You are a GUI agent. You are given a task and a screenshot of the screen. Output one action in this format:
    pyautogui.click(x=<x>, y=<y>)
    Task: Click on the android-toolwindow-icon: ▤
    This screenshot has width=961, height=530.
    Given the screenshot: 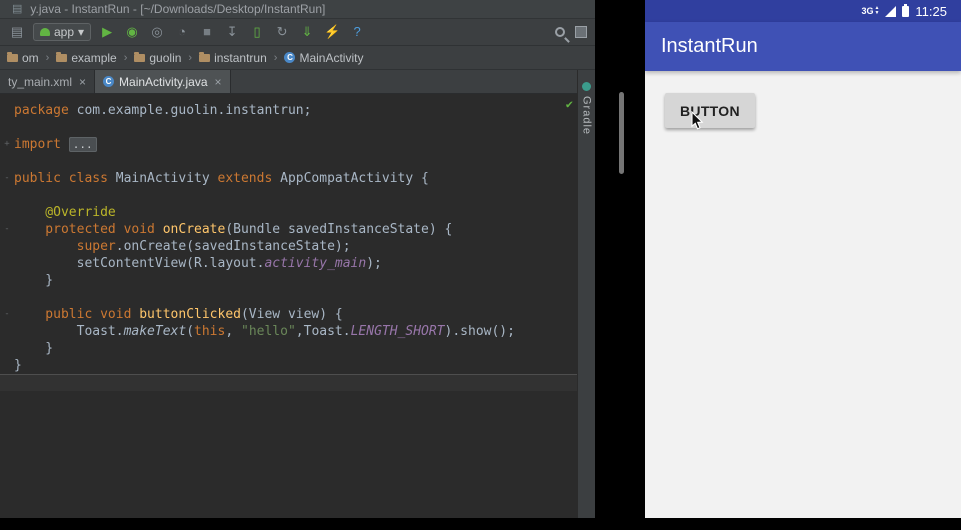 What is the action you would take?
    pyautogui.click(x=17, y=32)
    